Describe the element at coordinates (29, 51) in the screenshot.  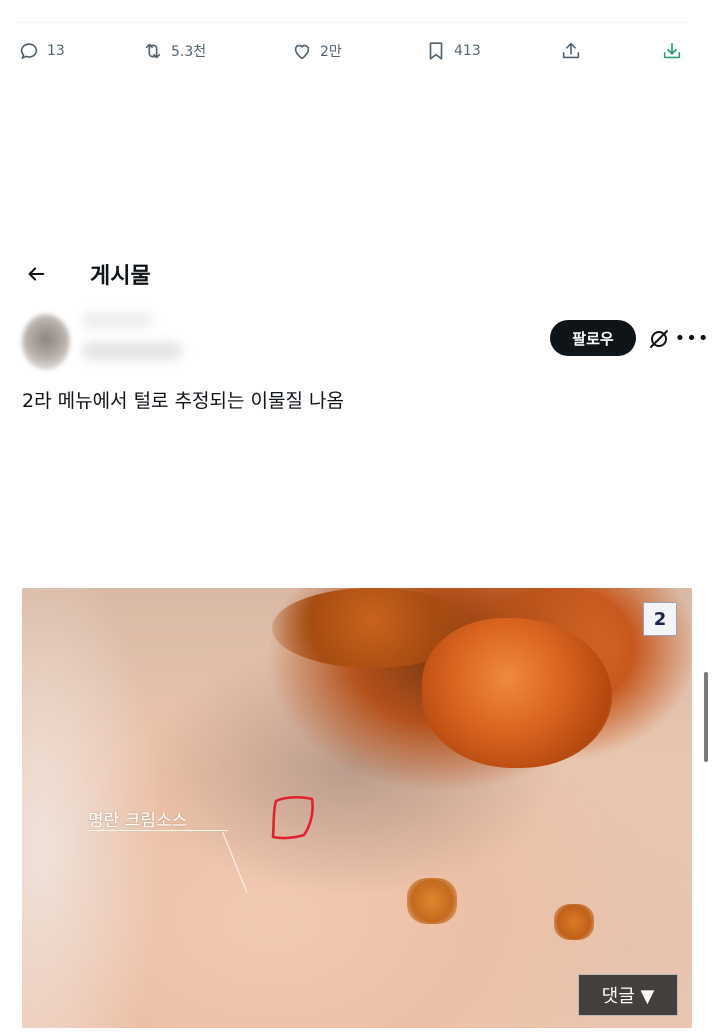
I see `reply-icon` at that location.